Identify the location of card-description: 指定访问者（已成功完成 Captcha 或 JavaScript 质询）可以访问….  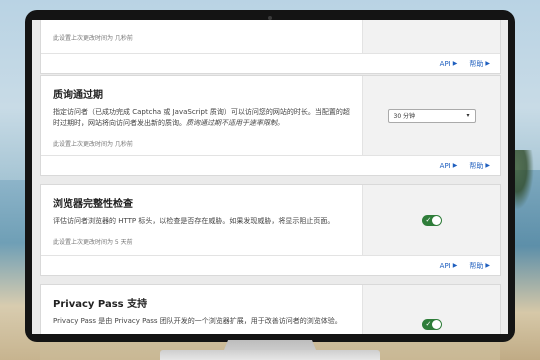
(201, 117).